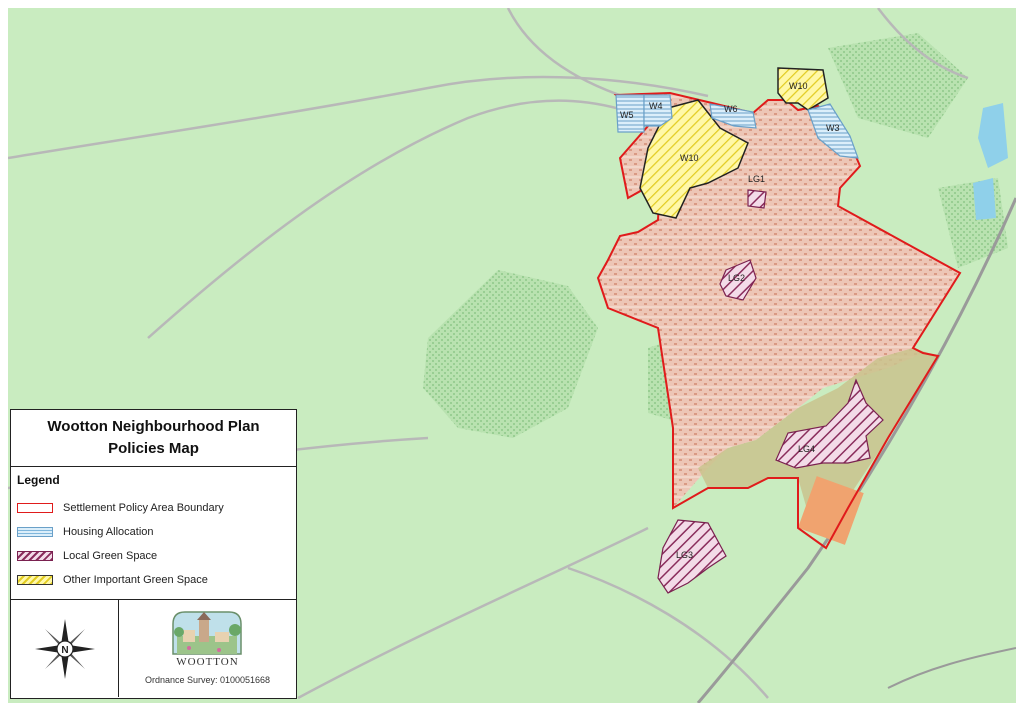  What do you see at coordinates (756, 179) in the screenshot?
I see `map-label-lg1: LG1` at bounding box center [756, 179].